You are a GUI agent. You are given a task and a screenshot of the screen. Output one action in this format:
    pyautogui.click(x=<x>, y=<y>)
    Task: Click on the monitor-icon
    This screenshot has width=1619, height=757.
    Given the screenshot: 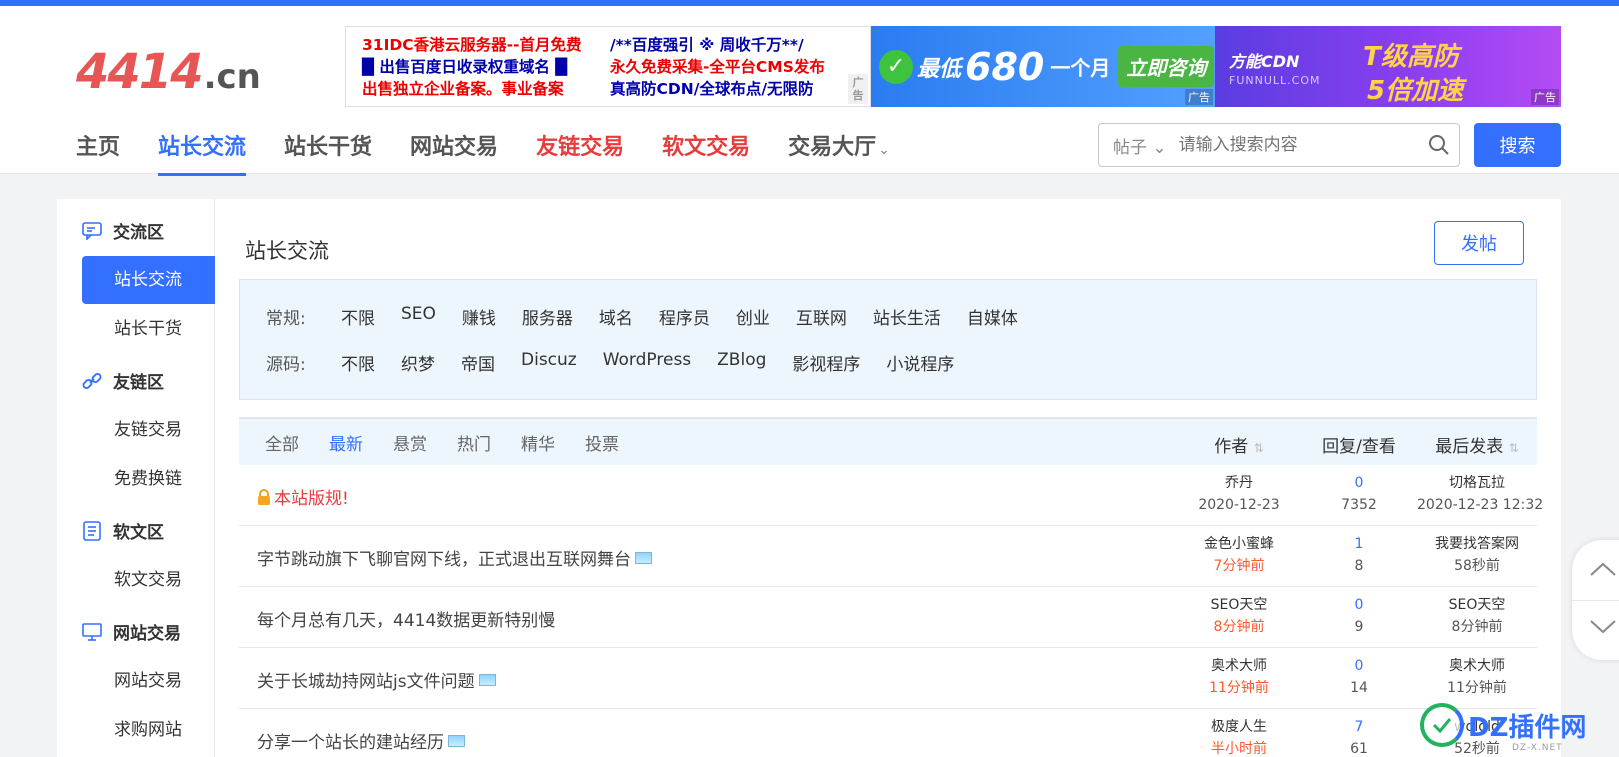 What is the action you would take?
    pyautogui.click(x=92, y=632)
    